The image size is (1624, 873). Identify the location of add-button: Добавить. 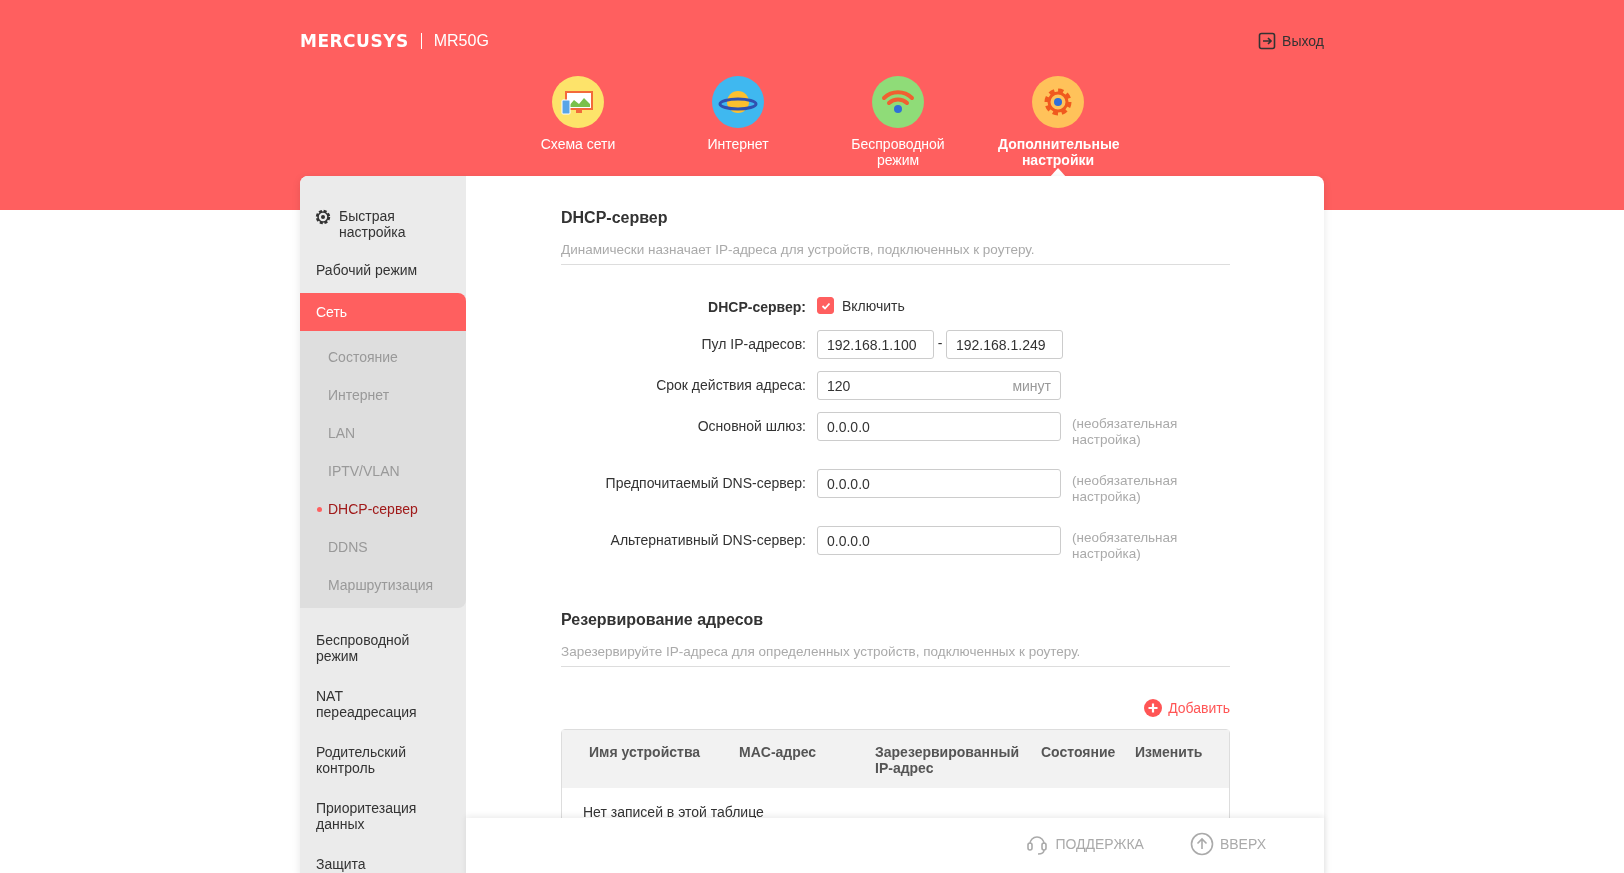
(1187, 708).